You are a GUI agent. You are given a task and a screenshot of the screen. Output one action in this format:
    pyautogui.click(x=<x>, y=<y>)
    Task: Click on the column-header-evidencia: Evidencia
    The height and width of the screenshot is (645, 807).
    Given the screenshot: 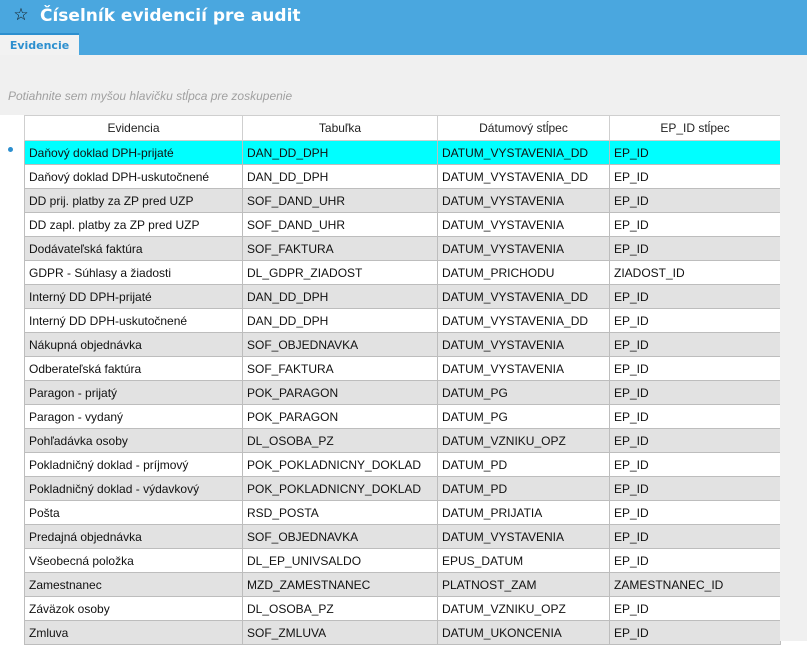 What is the action you would take?
    pyautogui.click(x=133, y=128)
    